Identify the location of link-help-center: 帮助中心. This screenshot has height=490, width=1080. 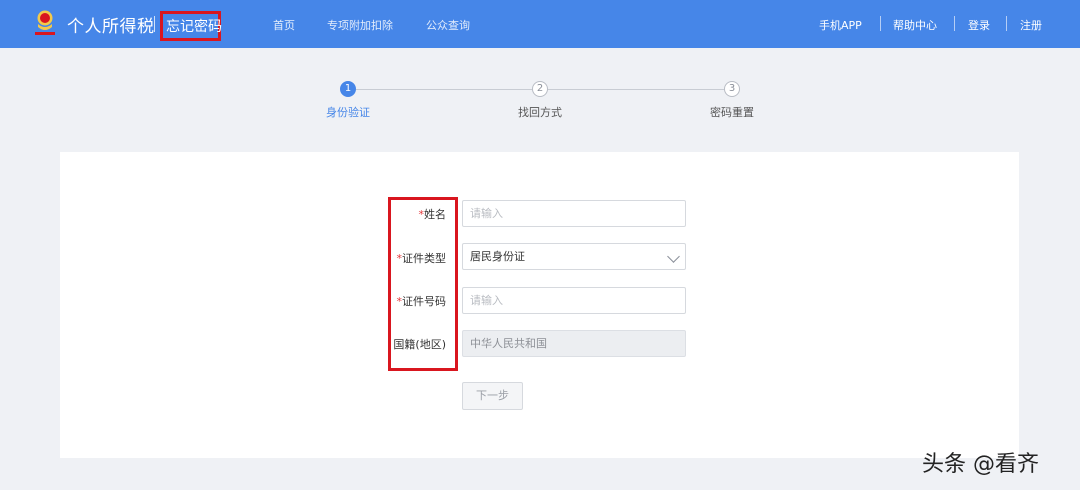
(915, 25).